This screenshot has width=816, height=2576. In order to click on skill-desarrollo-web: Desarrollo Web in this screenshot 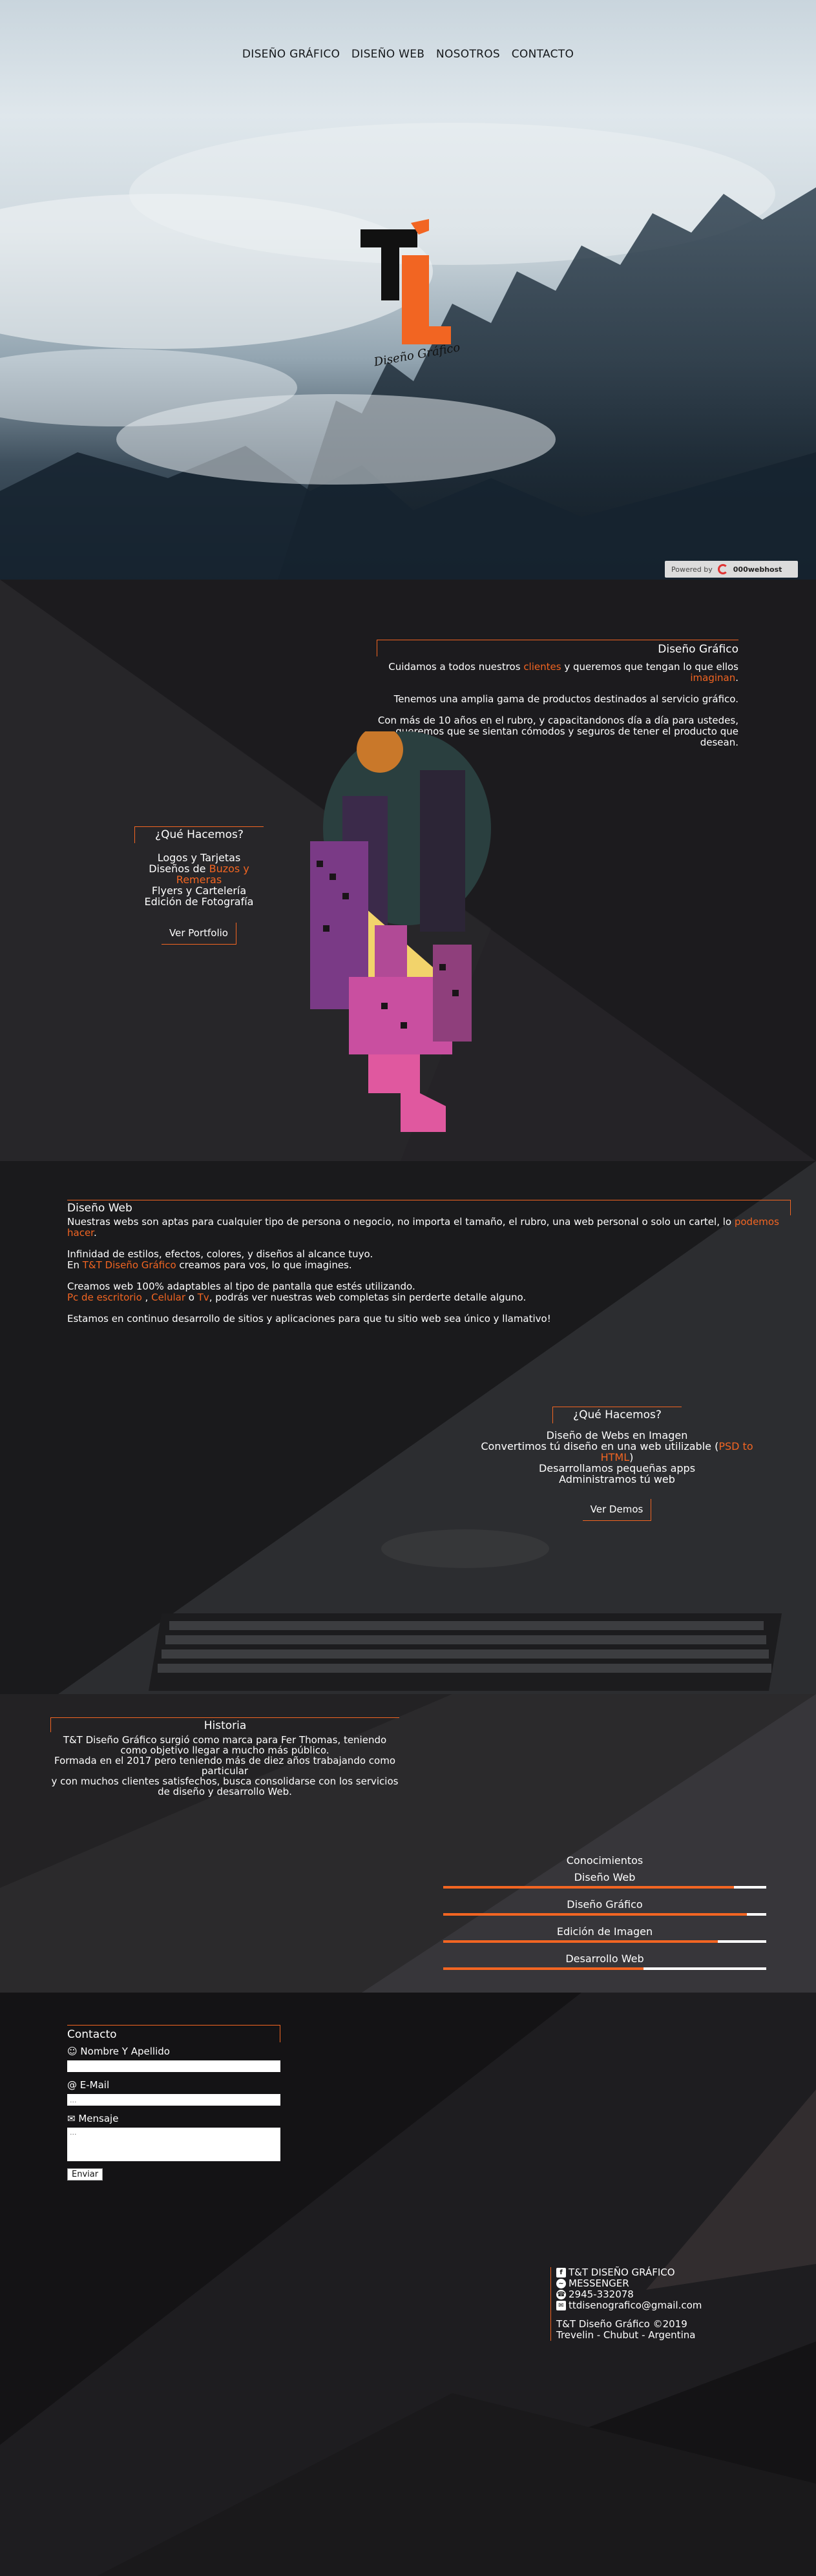, I will do `click(604, 1961)`.